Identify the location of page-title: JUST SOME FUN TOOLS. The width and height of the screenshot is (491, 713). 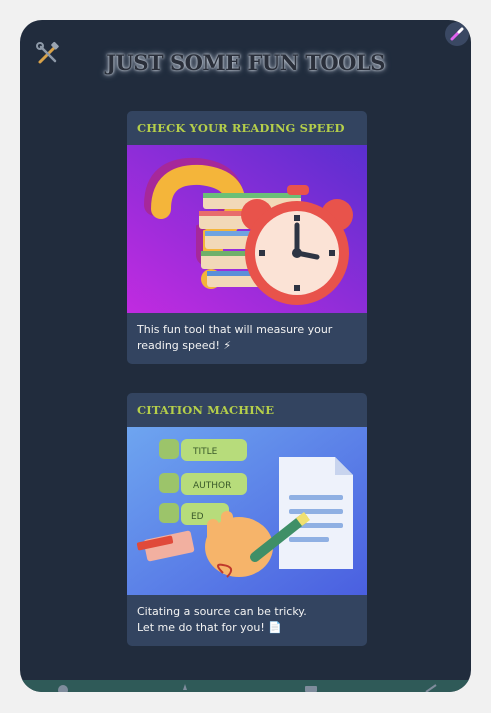
(245, 62).